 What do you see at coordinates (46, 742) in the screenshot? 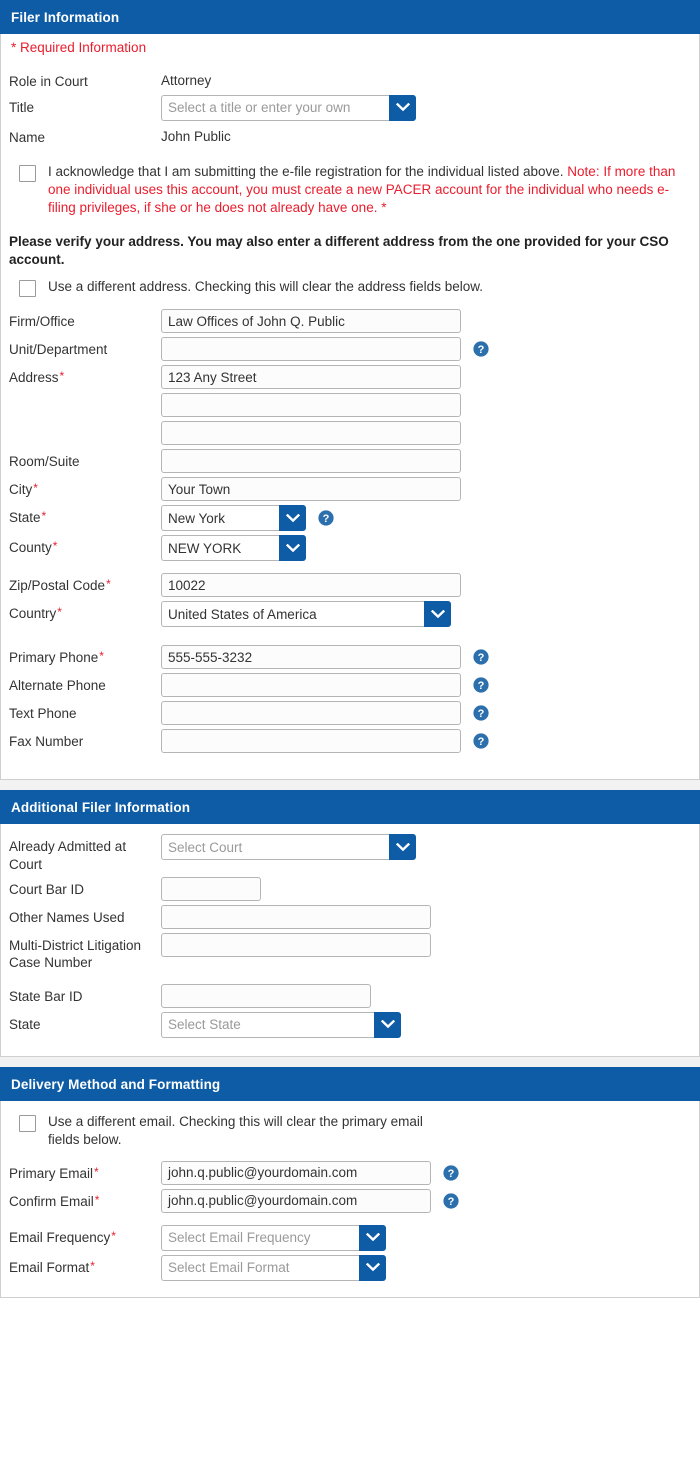
I see `fax-number-label: Fax Number` at bounding box center [46, 742].